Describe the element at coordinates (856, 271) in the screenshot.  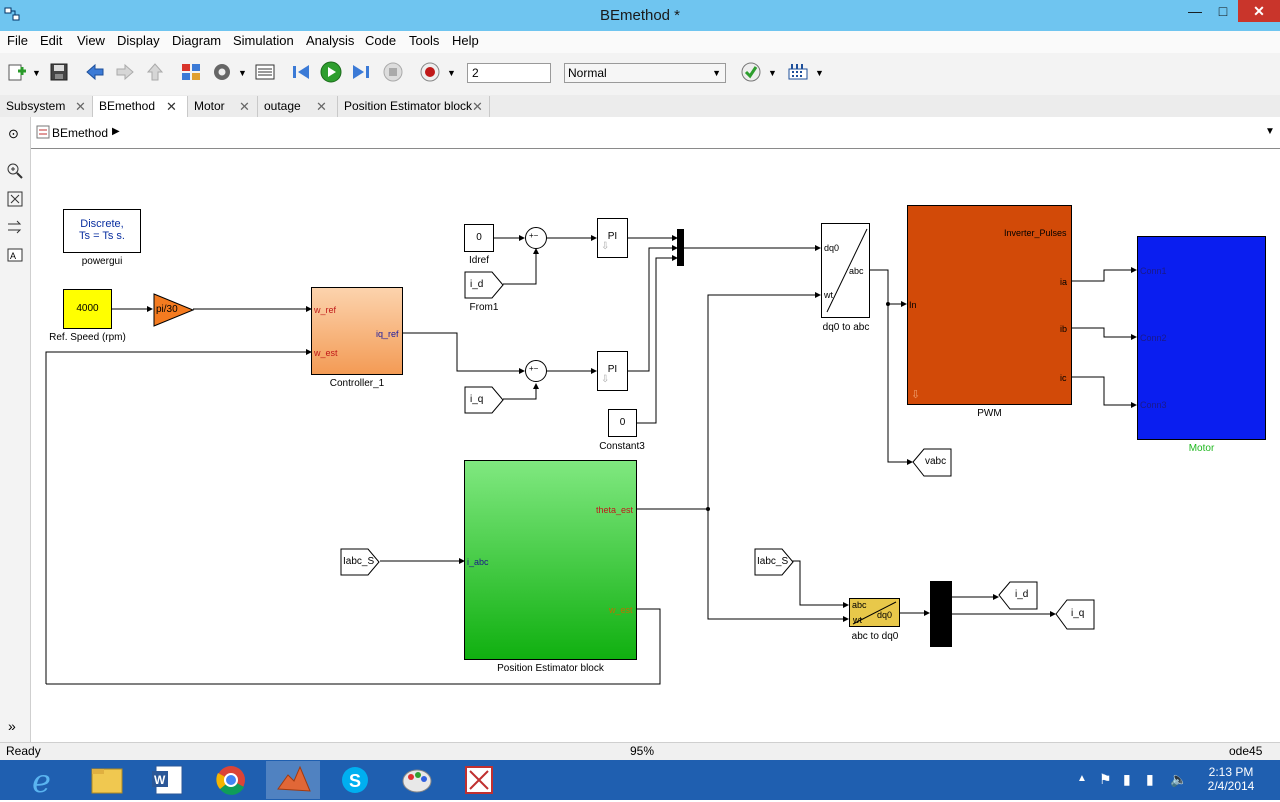
I see `dq0abc-port-abc: abc` at that location.